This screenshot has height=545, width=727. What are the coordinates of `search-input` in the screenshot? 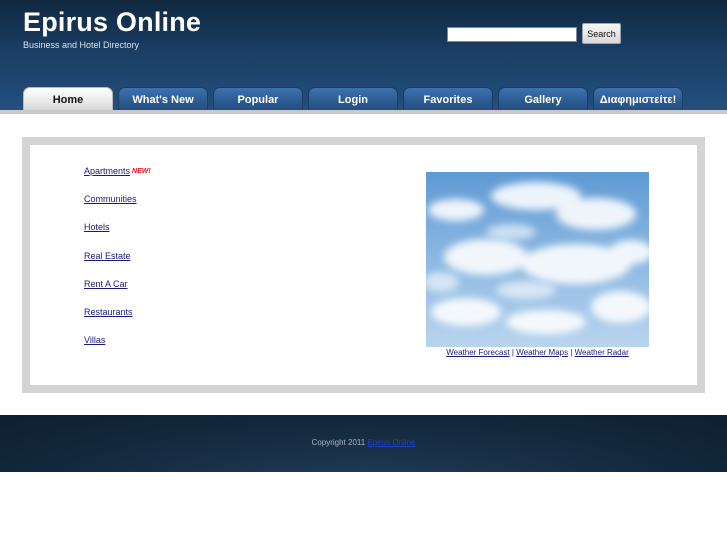 It's located at (512, 34).